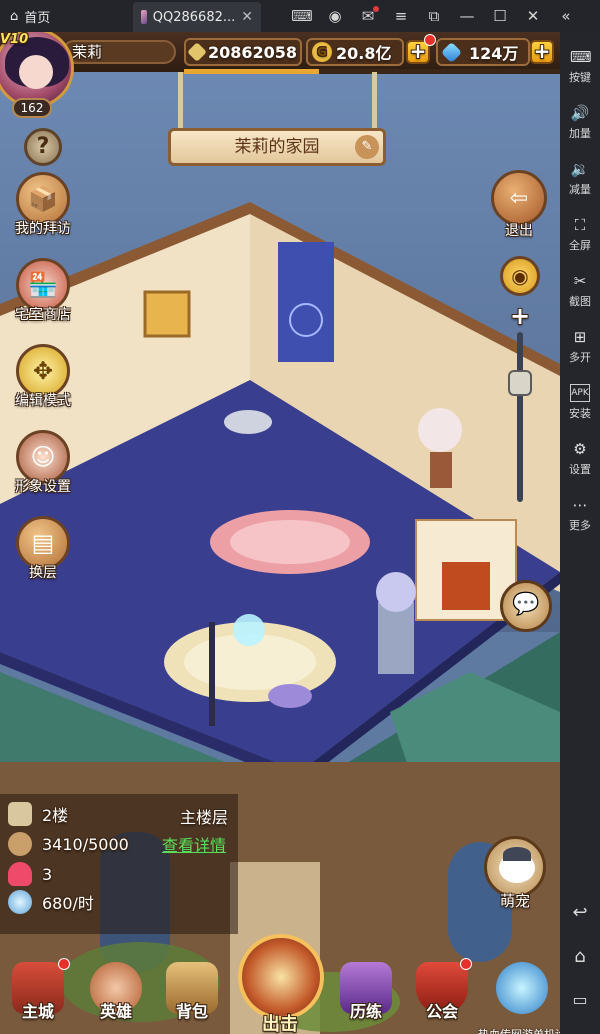 The image size is (600, 1034). I want to click on exit-button: ⇦ 退出, so click(519, 205).